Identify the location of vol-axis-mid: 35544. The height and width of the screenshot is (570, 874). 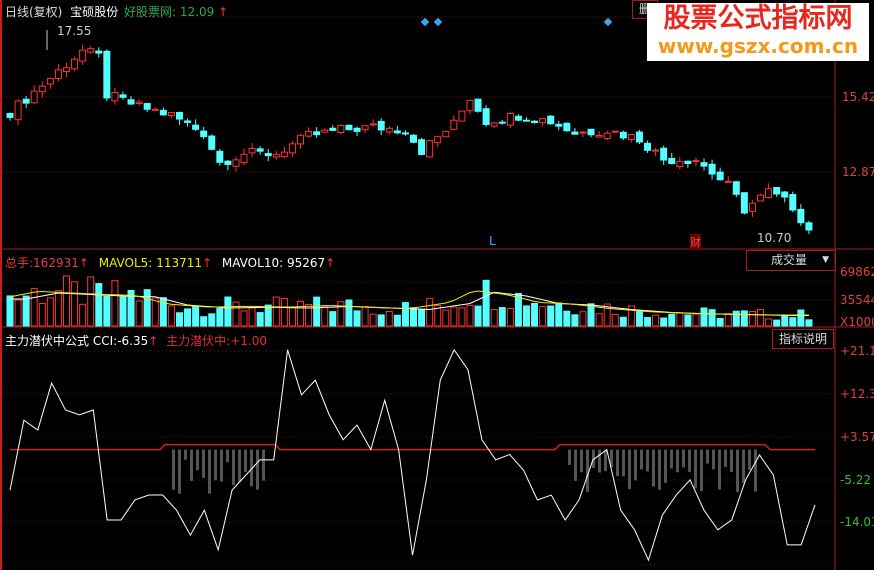
(857, 300).